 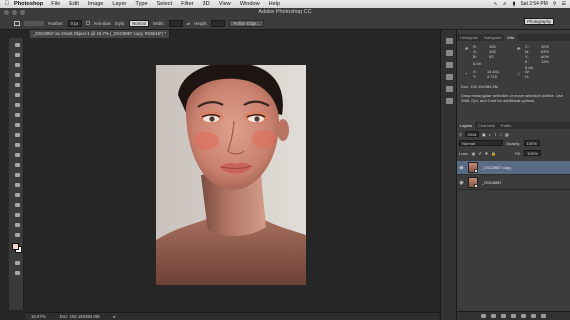 What do you see at coordinates (486, 153) in the screenshot?
I see `lock-position-icon: ✥` at bounding box center [486, 153].